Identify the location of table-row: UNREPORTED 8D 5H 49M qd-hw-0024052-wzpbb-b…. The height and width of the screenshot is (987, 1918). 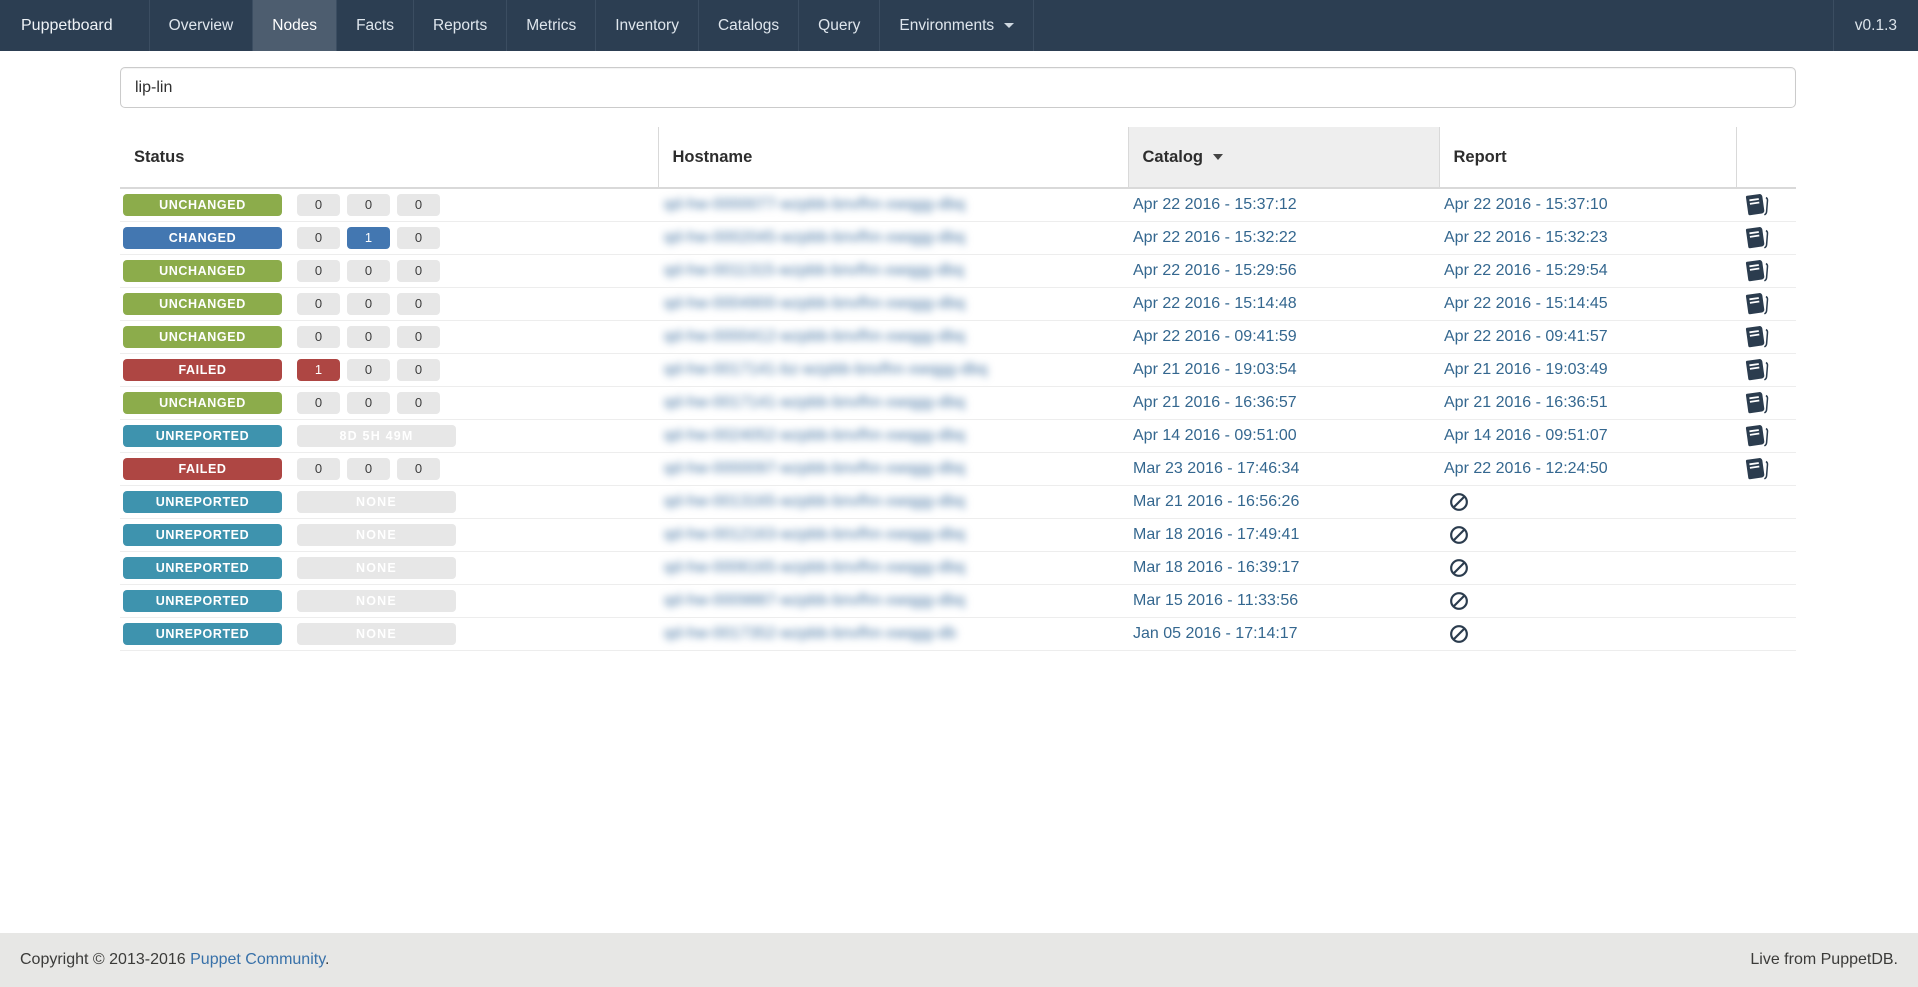
(958, 436).